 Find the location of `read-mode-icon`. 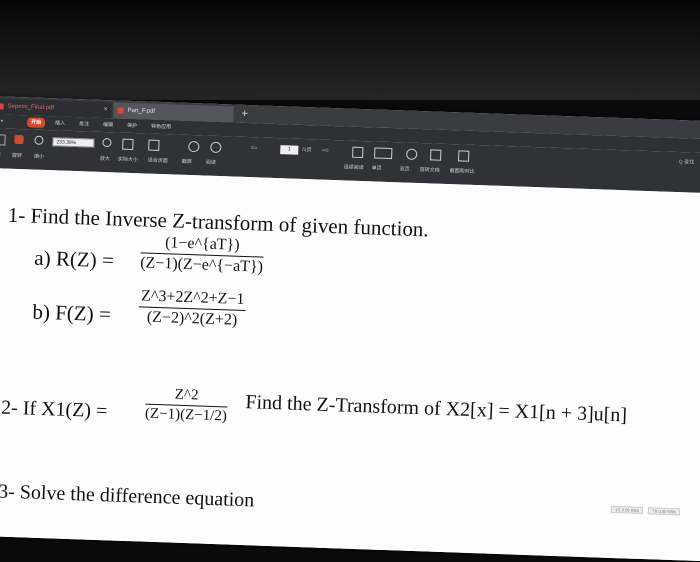

read-mode-icon is located at coordinates (216, 147).